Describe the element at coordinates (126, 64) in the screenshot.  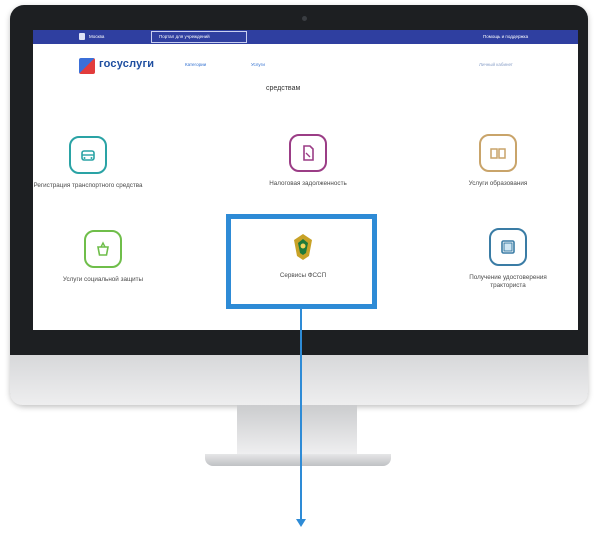
I see `logo-text: госуслуги` at that location.